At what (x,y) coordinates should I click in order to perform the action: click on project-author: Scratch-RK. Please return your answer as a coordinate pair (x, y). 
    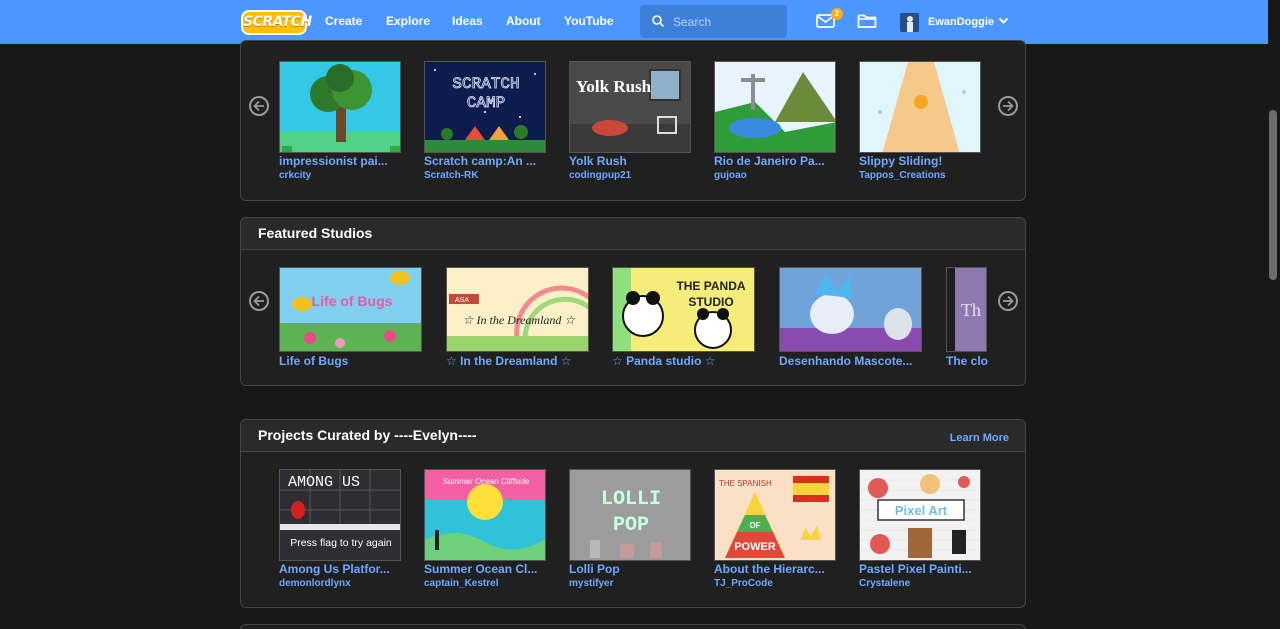
    Looking at the image, I should click on (451, 175).